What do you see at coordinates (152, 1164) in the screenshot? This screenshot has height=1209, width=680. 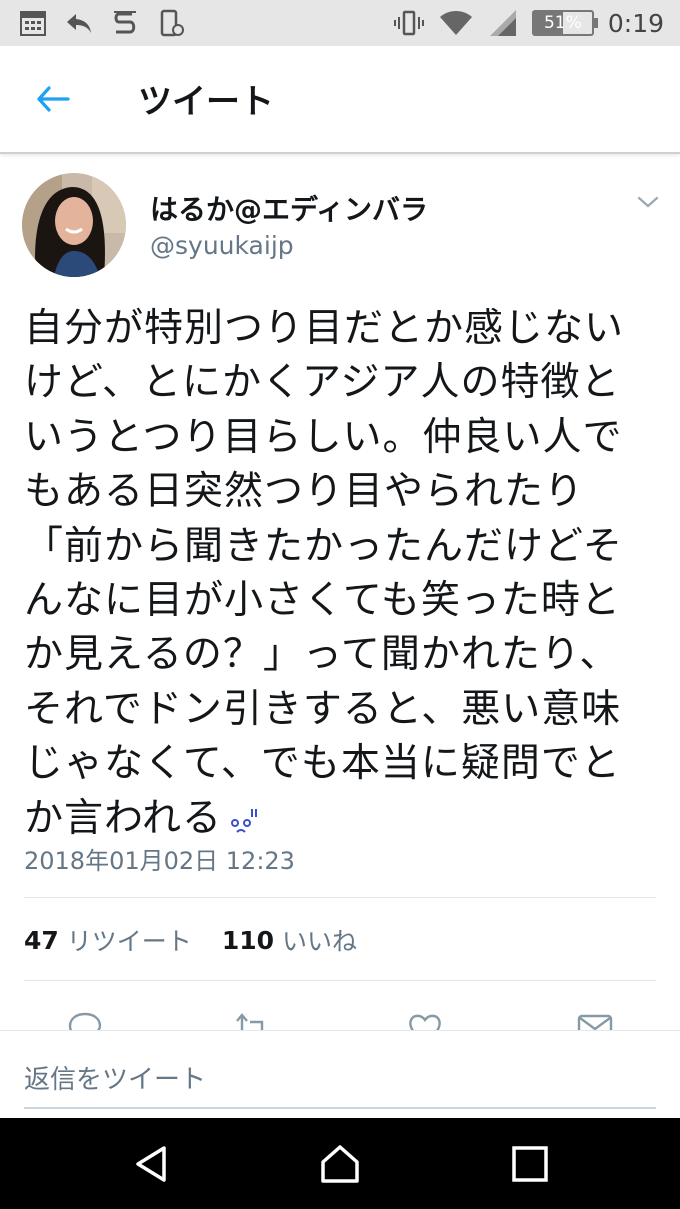 I see `nav-back-icon` at bounding box center [152, 1164].